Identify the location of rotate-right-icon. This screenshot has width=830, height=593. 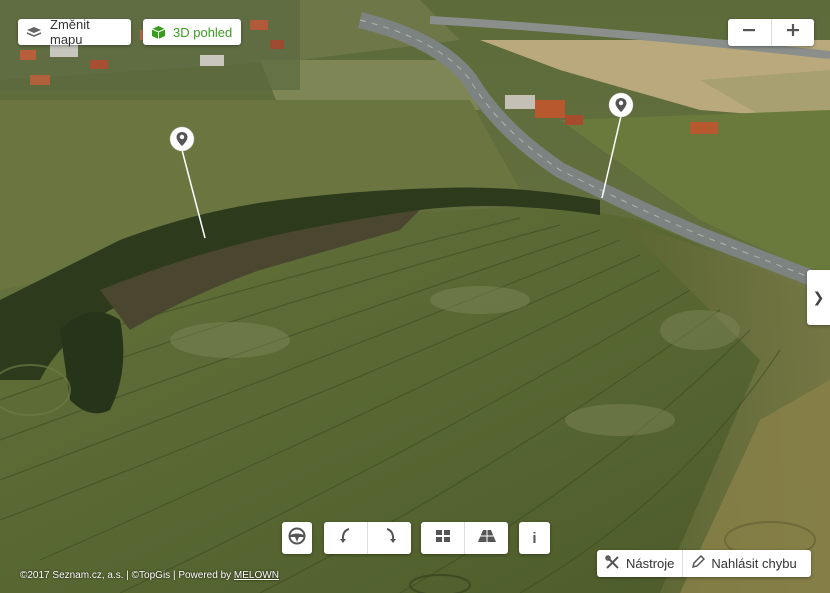
(390, 538).